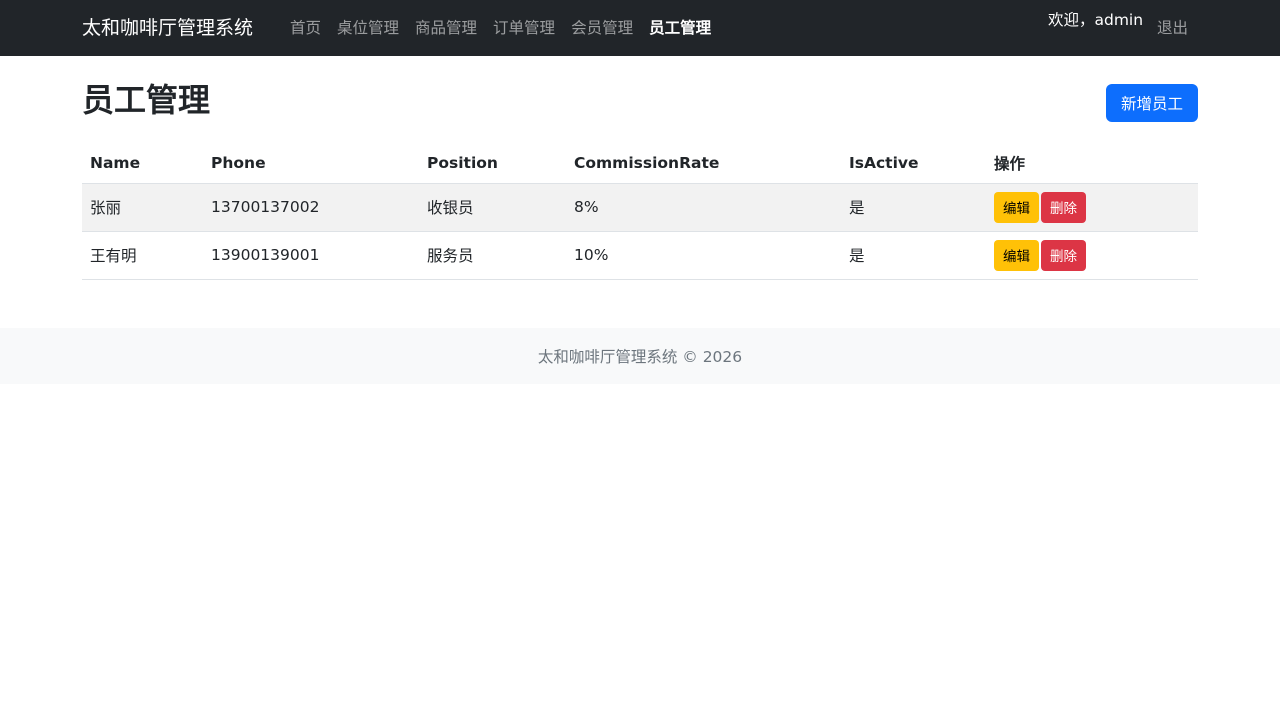 Image resolution: width=1280 pixels, height=720 pixels. What do you see at coordinates (311, 163) in the screenshot?
I see `column-header-phone: Phone` at bounding box center [311, 163].